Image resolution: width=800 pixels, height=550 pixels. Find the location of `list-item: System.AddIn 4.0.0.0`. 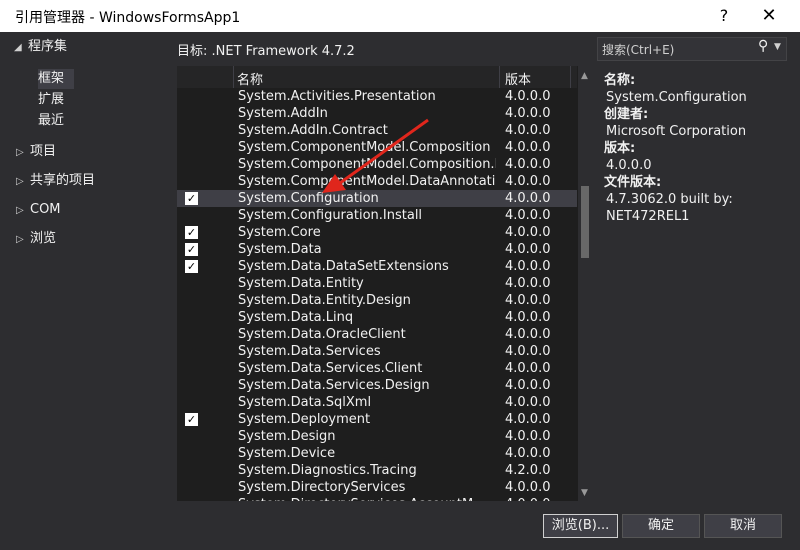

list-item: System.AddIn 4.0.0.0 is located at coordinates (377, 113).